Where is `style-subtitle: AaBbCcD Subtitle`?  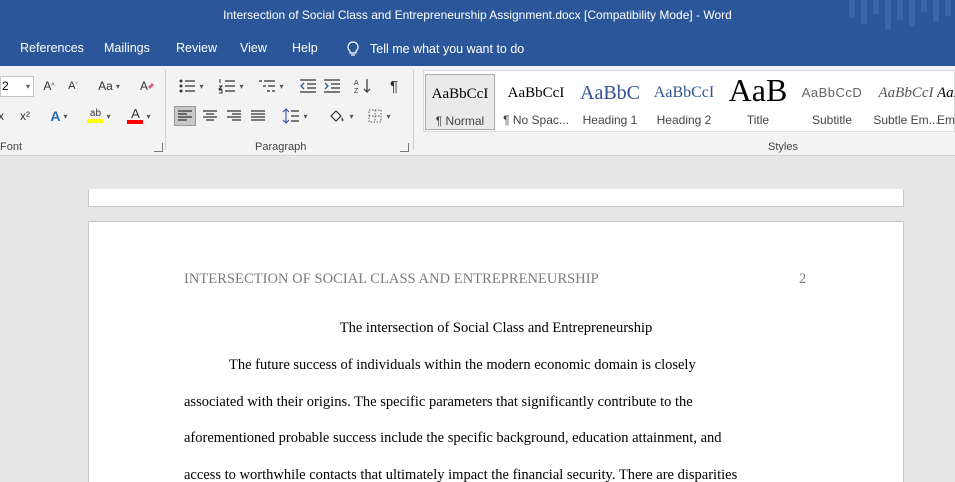
style-subtitle: AaBbCcD Subtitle is located at coordinates (832, 102).